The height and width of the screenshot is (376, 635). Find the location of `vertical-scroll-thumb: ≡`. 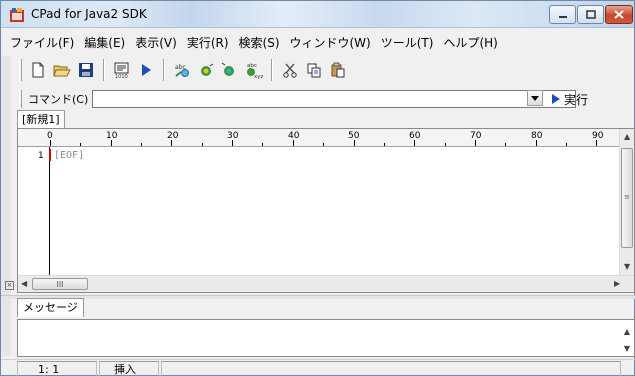

vertical-scroll-thumb: ≡ is located at coordinates (627, 198).